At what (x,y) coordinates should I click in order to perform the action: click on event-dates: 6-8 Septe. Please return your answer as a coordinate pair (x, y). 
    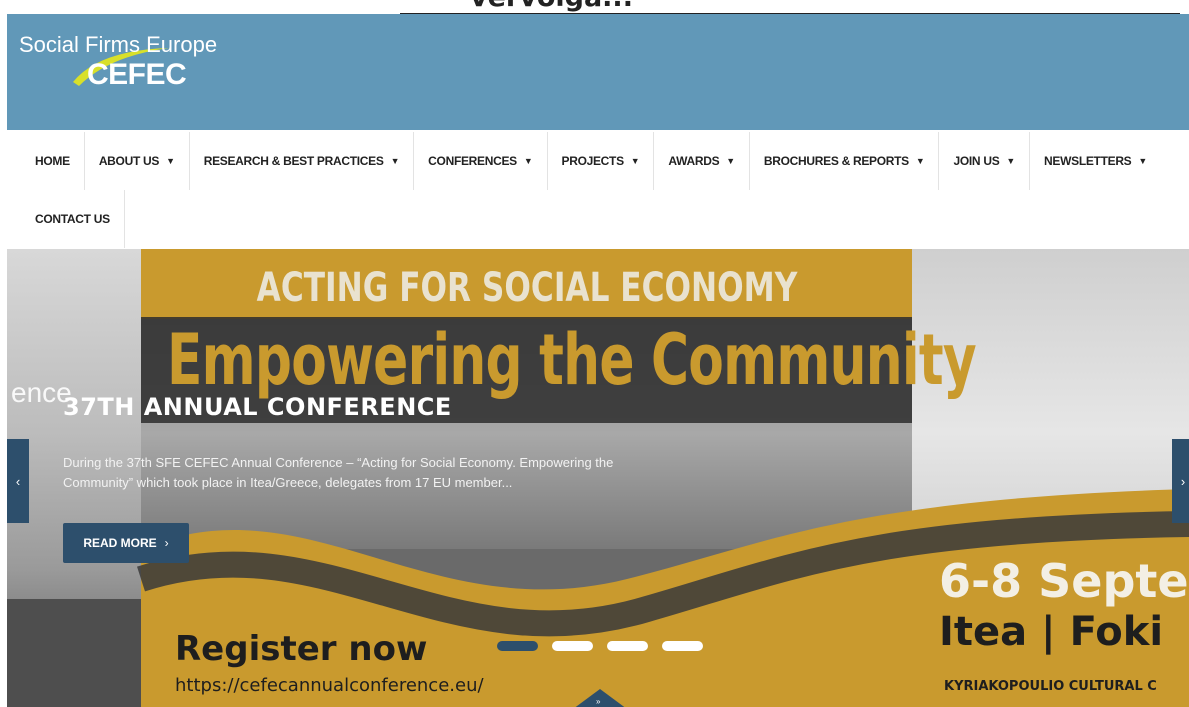
    Looking at the image, I should click on (1064, 581).